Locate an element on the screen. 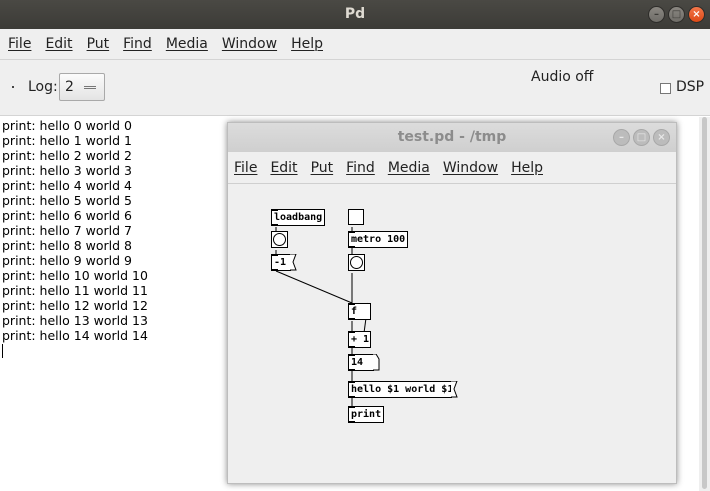 This screenshot has height=491, width=710. plus-one-label: + 1 is located at coordinates (360, 339).